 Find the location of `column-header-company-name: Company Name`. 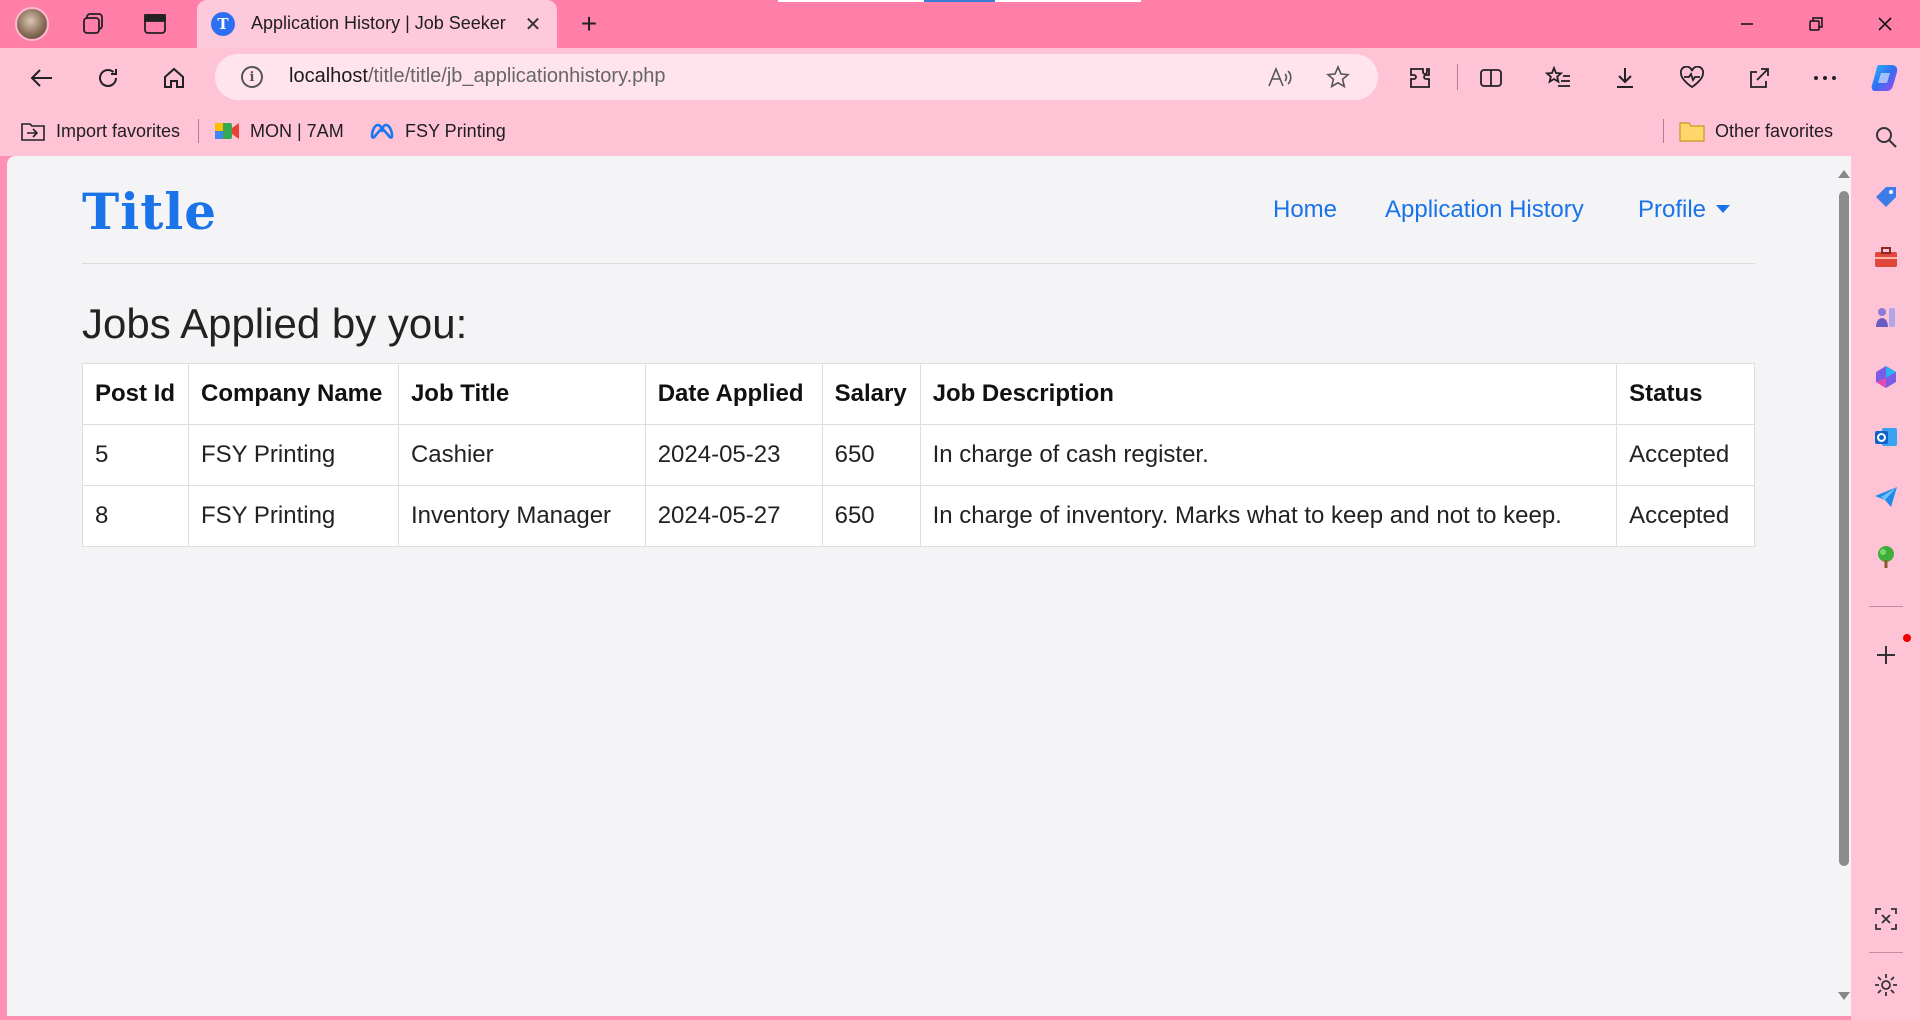

column-header-company-name: Company Name is located at coordinates (293, 394).